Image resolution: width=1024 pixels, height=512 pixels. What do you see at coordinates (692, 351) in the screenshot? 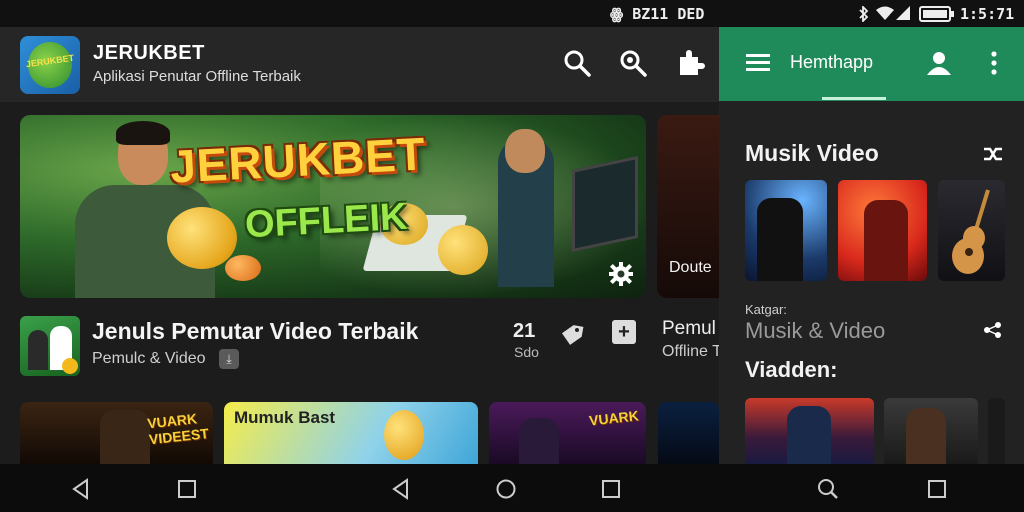
I see `info-right-subtitle: Offline T` at bounding box center [692, 351].